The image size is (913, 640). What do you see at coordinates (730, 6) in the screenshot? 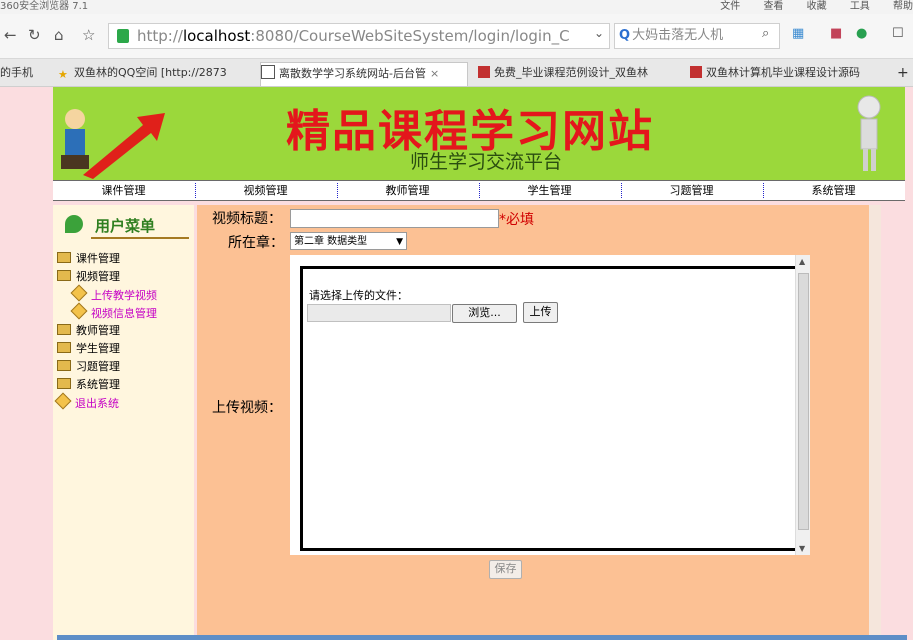
I see `menu-file: 文件` at bounding box center [730, 6].